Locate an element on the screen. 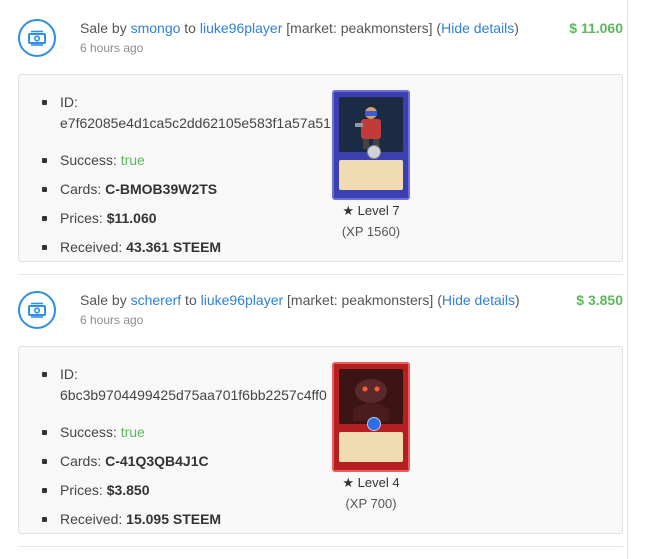 The width and height of the screenshot is (646, 559). card-level-label: Level 7 is located at coordinates (378, 210).